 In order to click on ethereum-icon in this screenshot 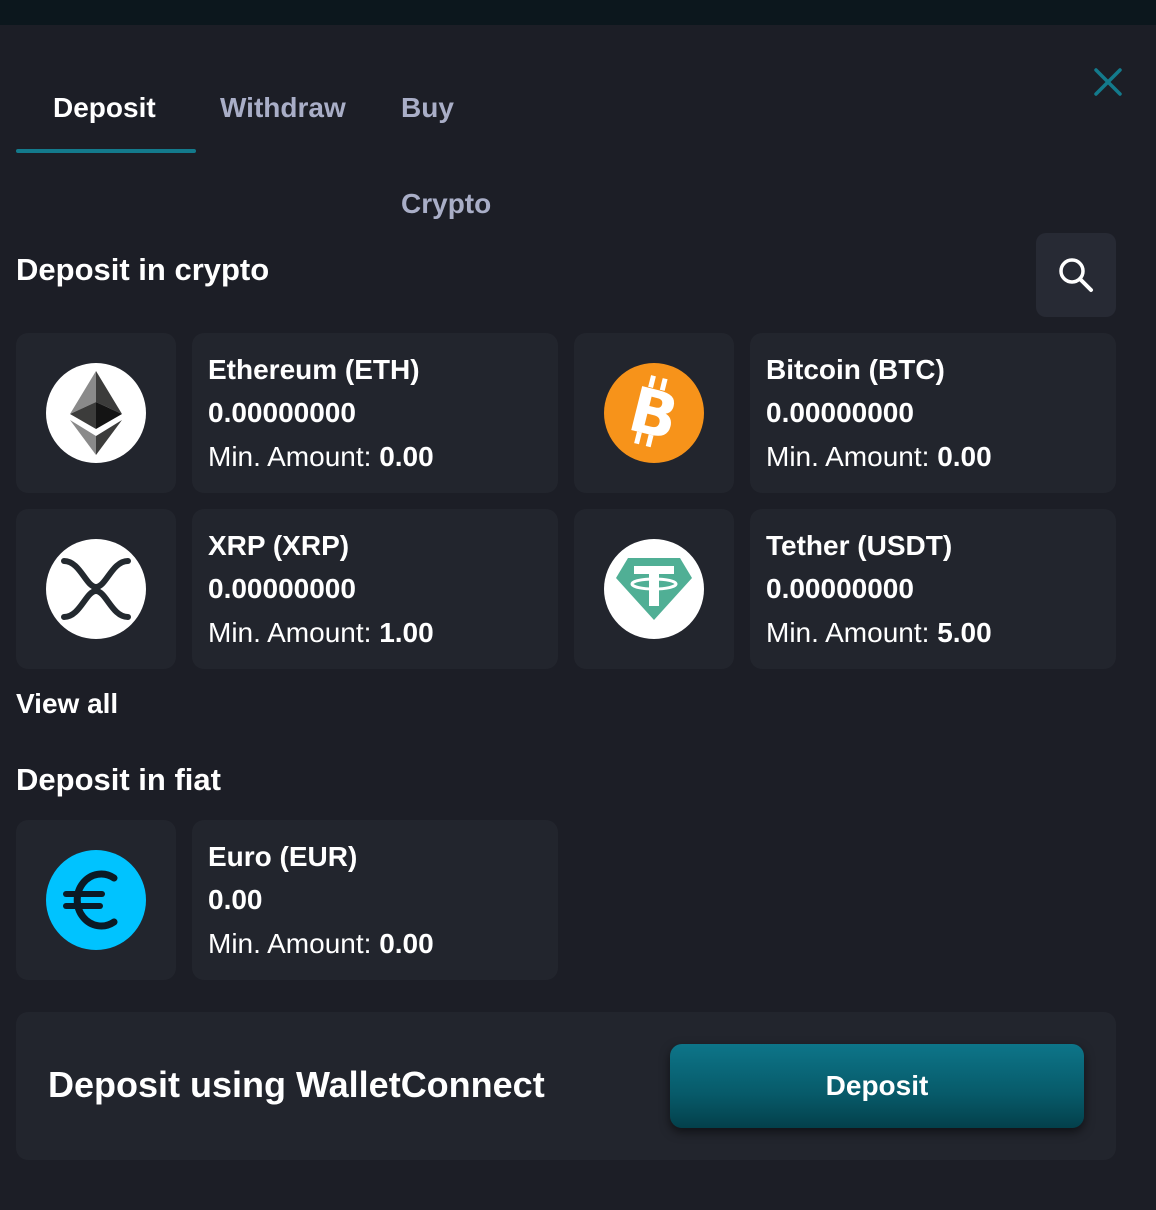, I will do `click(96, 413)`.